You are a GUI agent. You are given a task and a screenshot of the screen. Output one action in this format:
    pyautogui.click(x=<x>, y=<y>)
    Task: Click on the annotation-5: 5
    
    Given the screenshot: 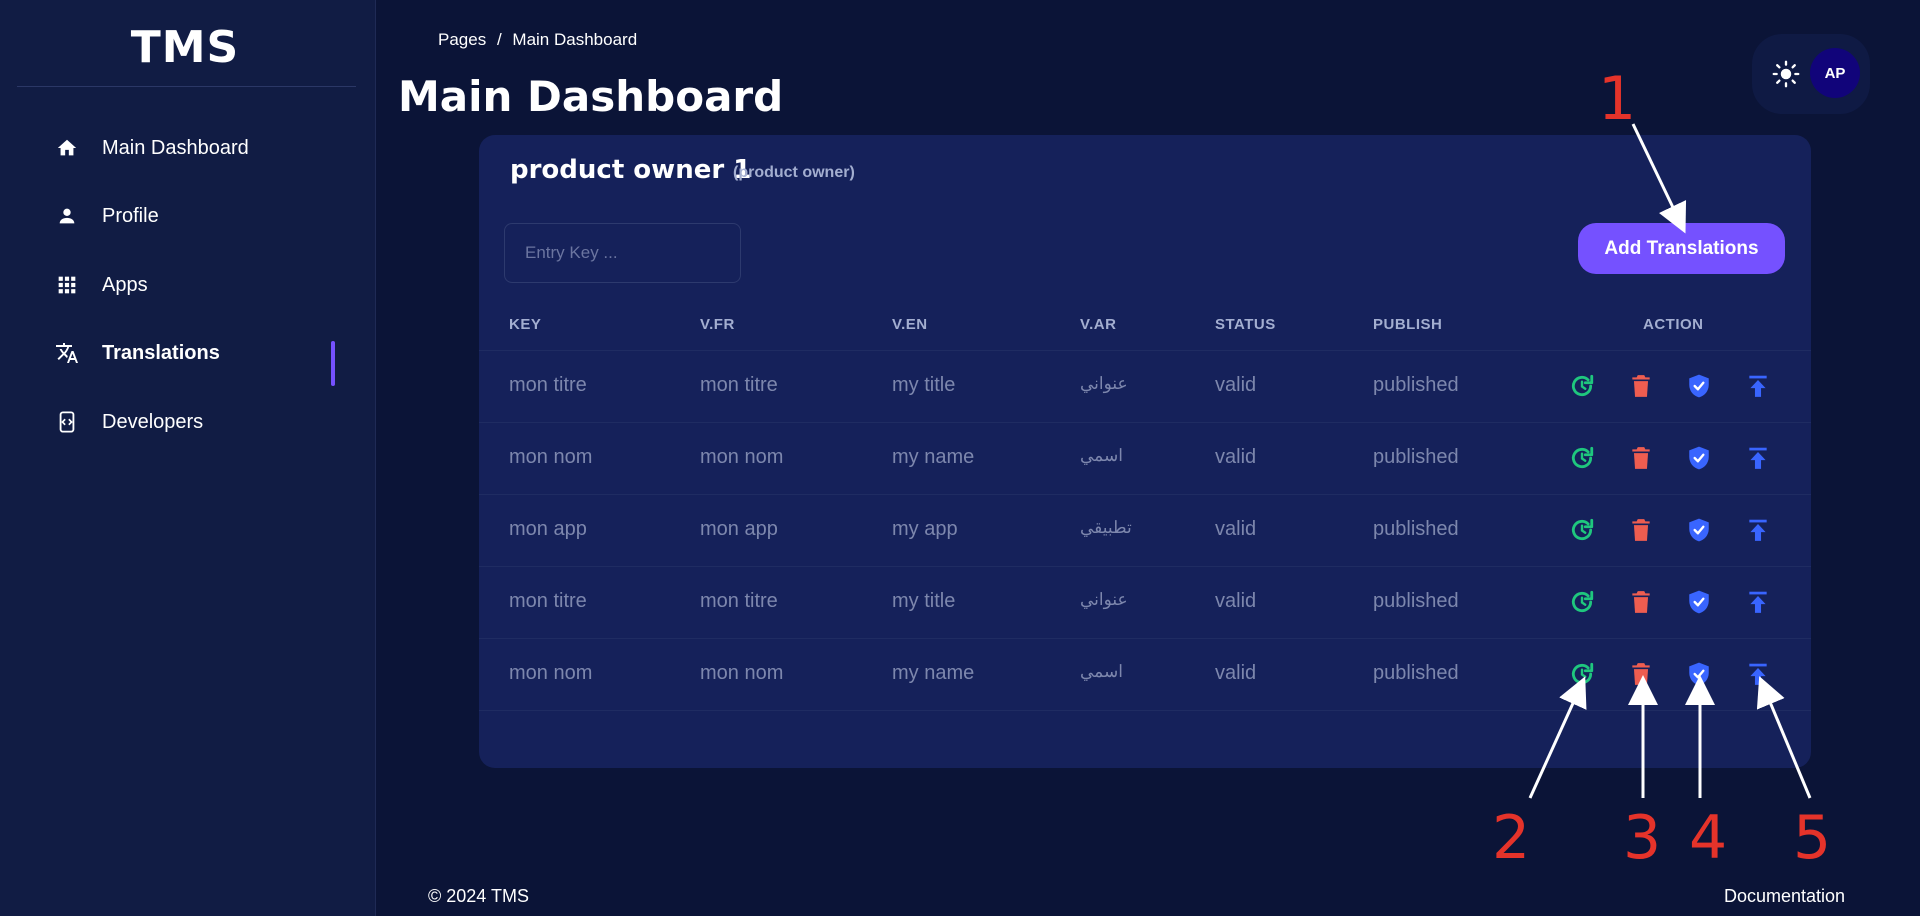 What is the action you would take?
    pyautogui.click(x=1812, y=838)
    